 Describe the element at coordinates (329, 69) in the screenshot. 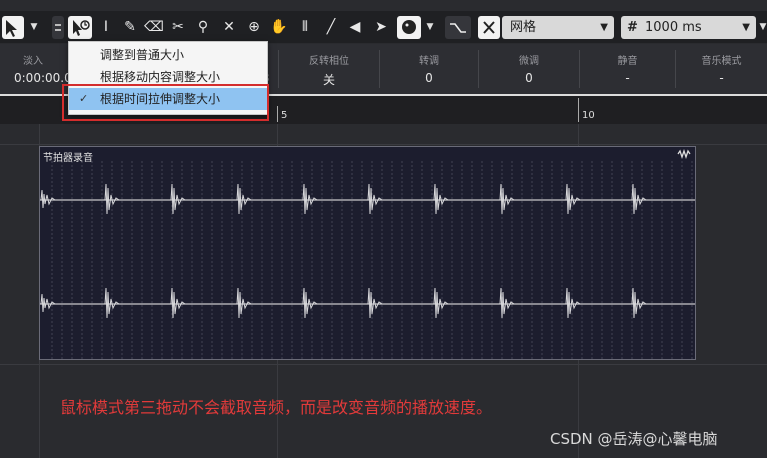

I see `info-col-invert-phase: 反转相位 关` at that location.